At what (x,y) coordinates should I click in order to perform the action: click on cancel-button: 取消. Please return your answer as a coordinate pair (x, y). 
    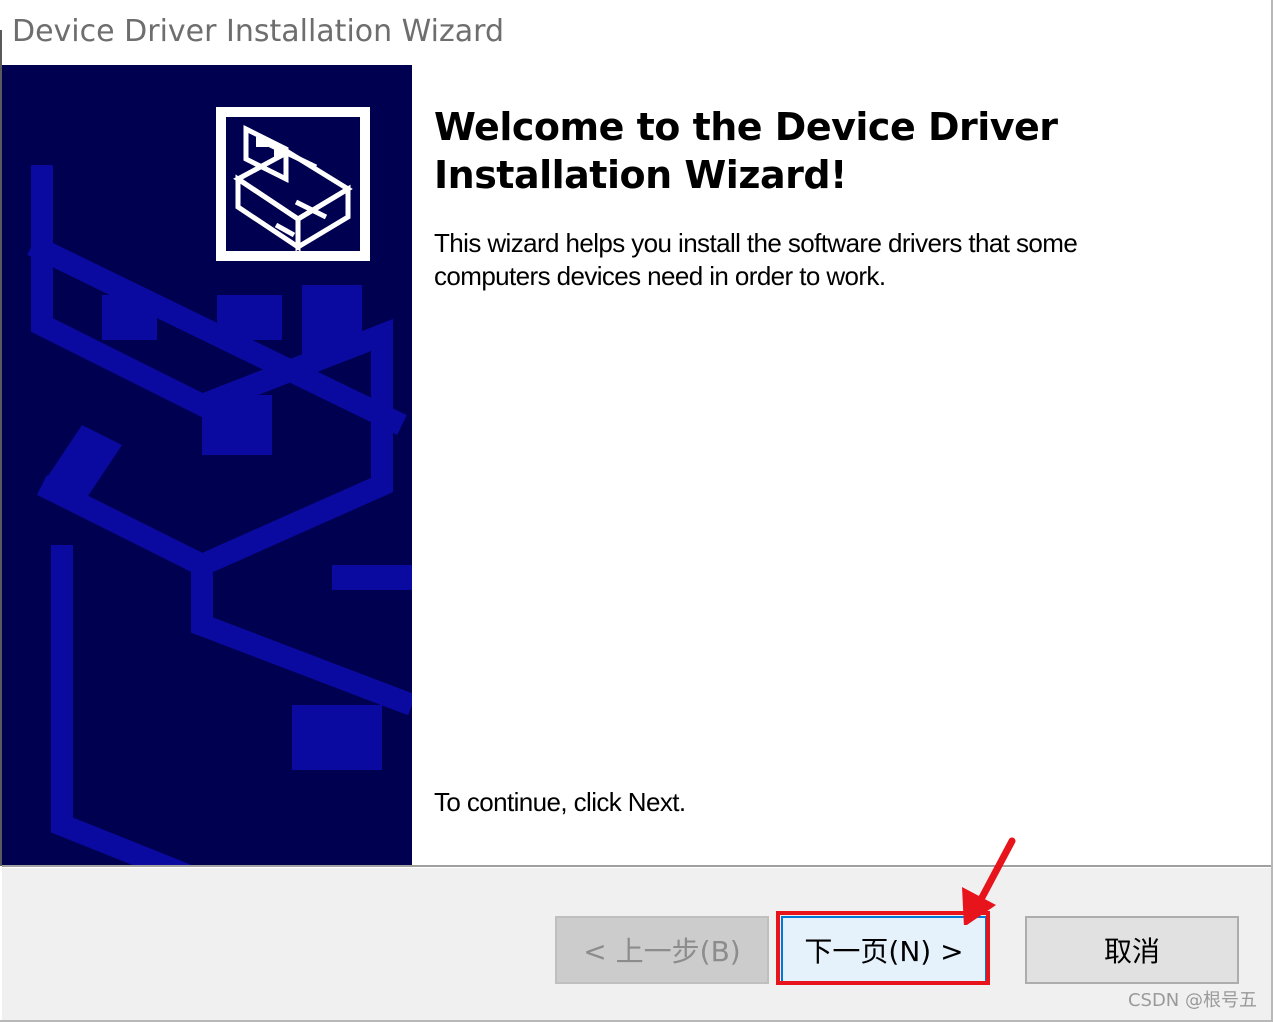
    Looking at the image, I should click on (1132, 950).